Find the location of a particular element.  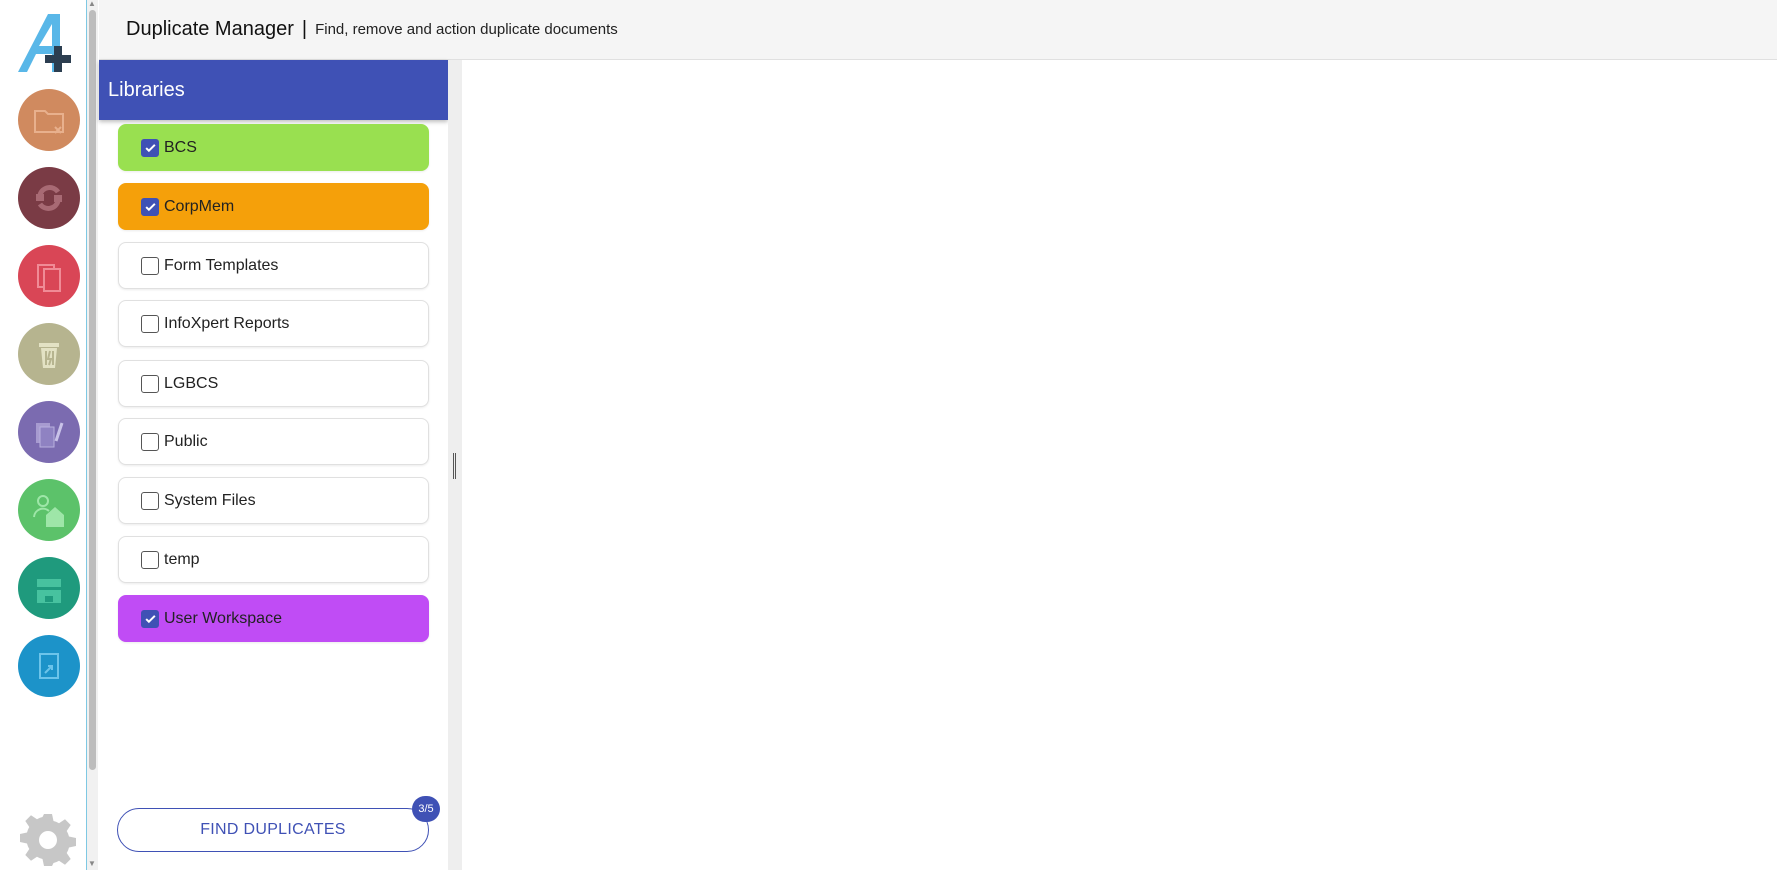

library-item: InfoXpert Reports is located at coordinates (273, 323).